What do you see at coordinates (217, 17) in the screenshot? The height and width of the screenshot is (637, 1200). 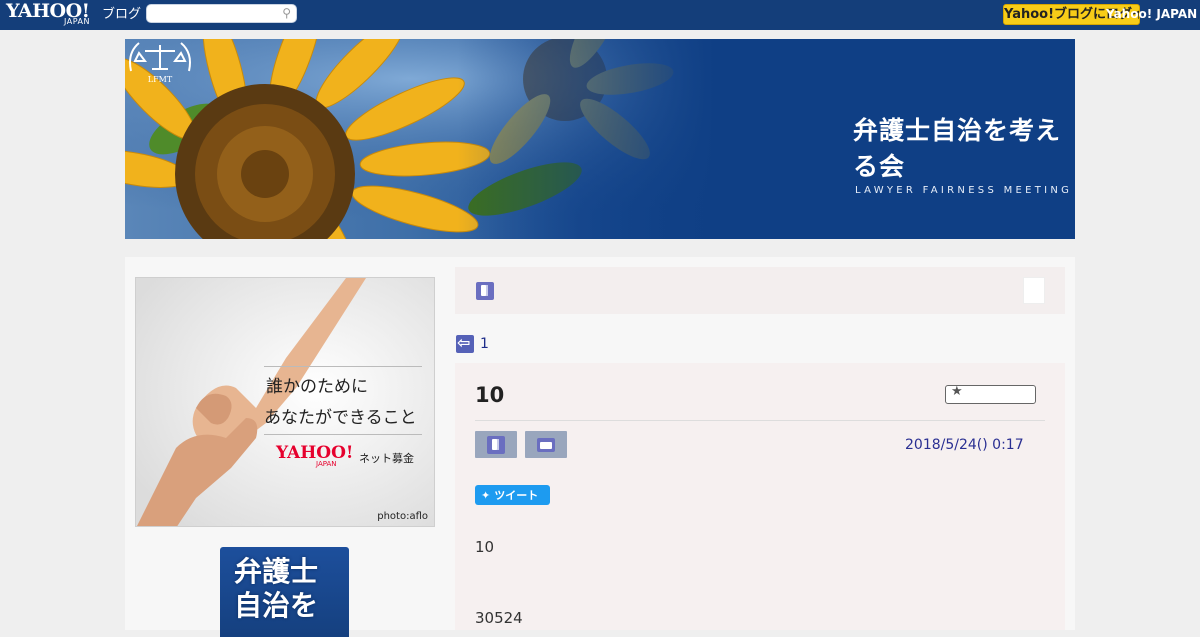 I see `search-input` at bounding box center [217, 17].